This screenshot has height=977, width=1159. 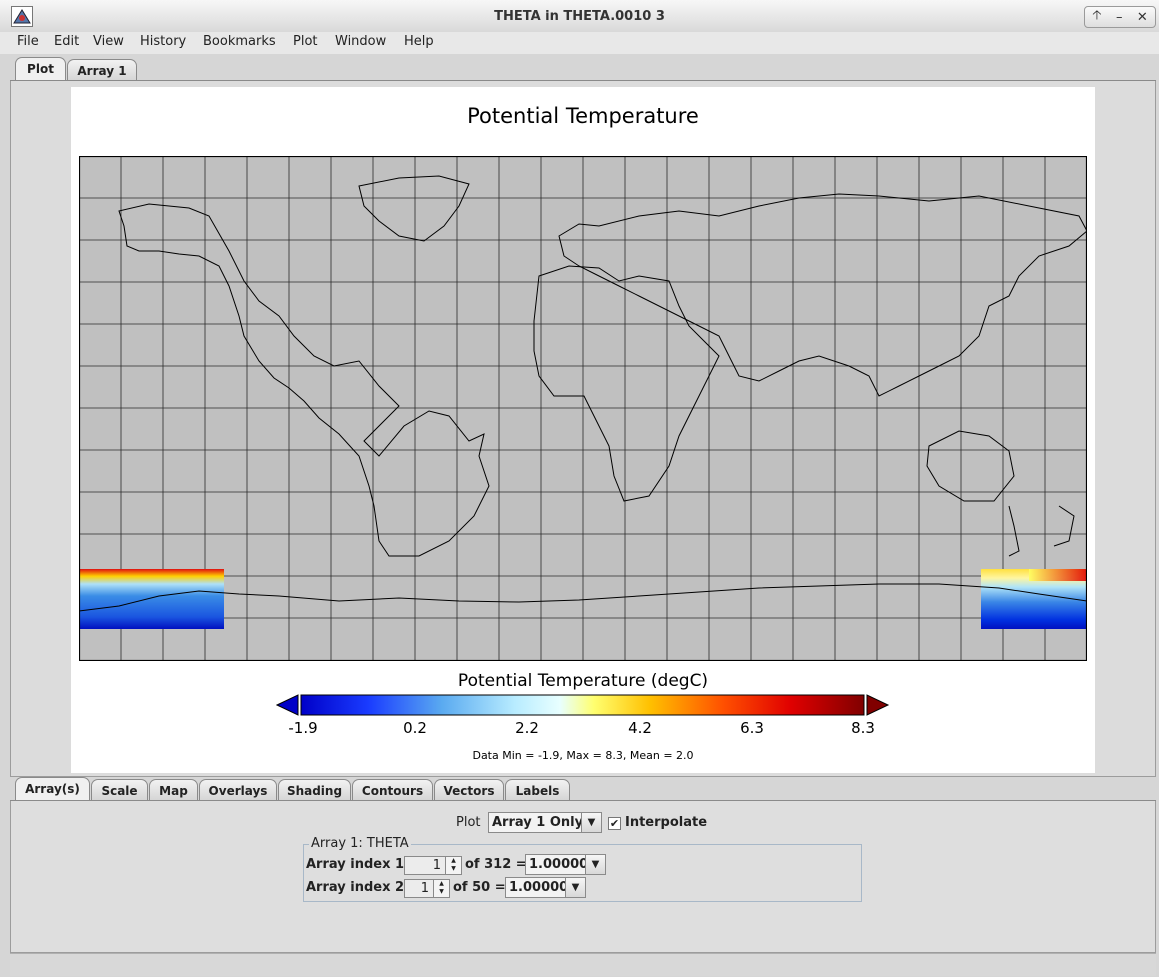 I want to click on tab-contours: Contours, so click(x=392, y=790).